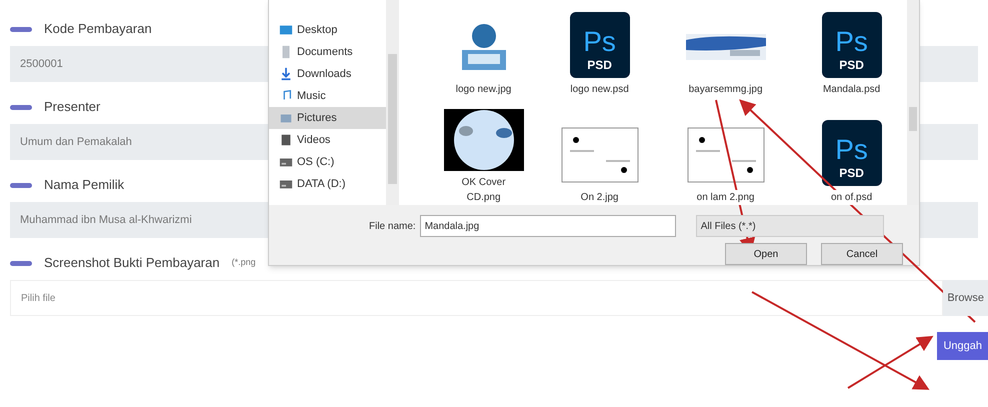 The height and width of the screenshot is (407, 988). Describe the element at coordinates (962, 346) in the screenshot. I see `upload-button: Unggah` at that location.